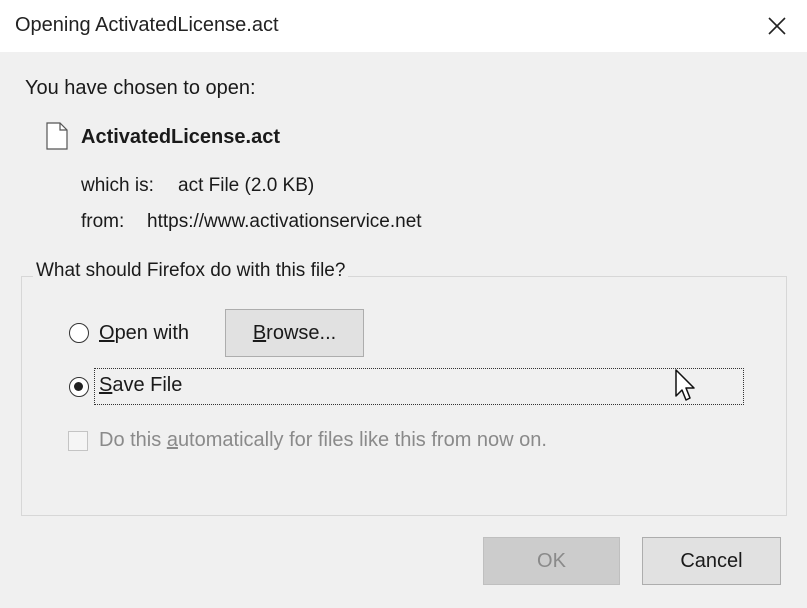 The height and width of the screenshot is (608, 807). I want to click on save-file-accel: S, so click(106, 385).